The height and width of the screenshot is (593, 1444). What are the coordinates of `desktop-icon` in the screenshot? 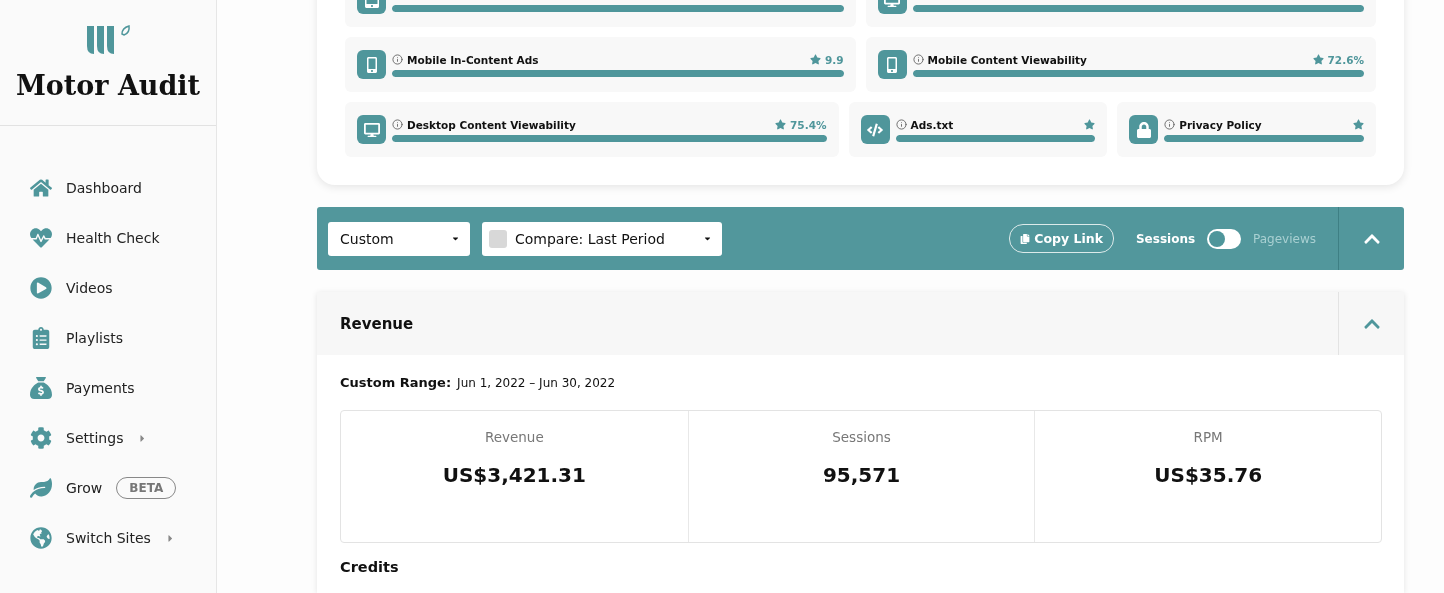 It's located at (371, 129).